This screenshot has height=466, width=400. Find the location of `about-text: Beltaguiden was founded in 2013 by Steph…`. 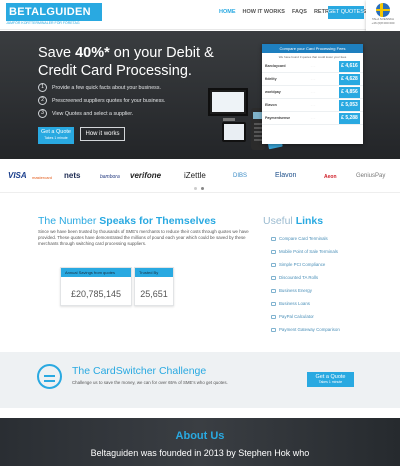

about-text: Beltaguiden was founded in 2013 by Steph… is located at coordinates (200, 453).